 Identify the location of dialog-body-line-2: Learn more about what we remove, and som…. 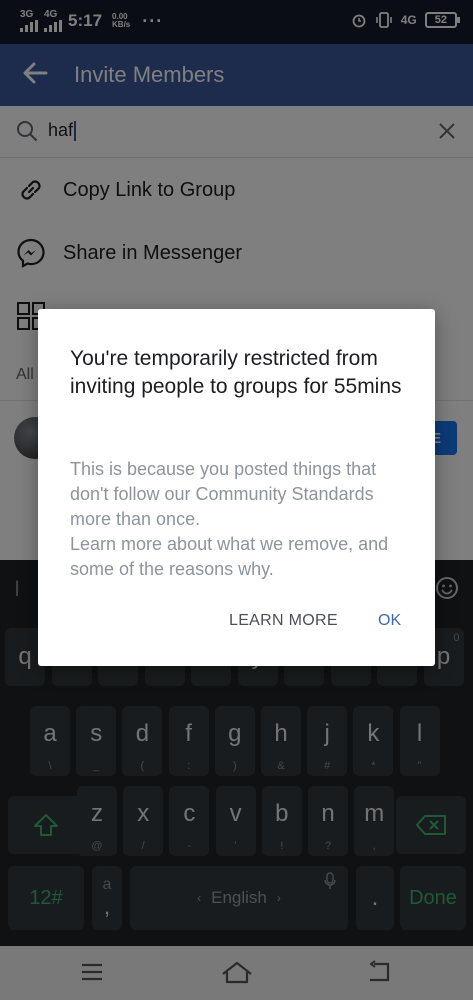
(229, 556).